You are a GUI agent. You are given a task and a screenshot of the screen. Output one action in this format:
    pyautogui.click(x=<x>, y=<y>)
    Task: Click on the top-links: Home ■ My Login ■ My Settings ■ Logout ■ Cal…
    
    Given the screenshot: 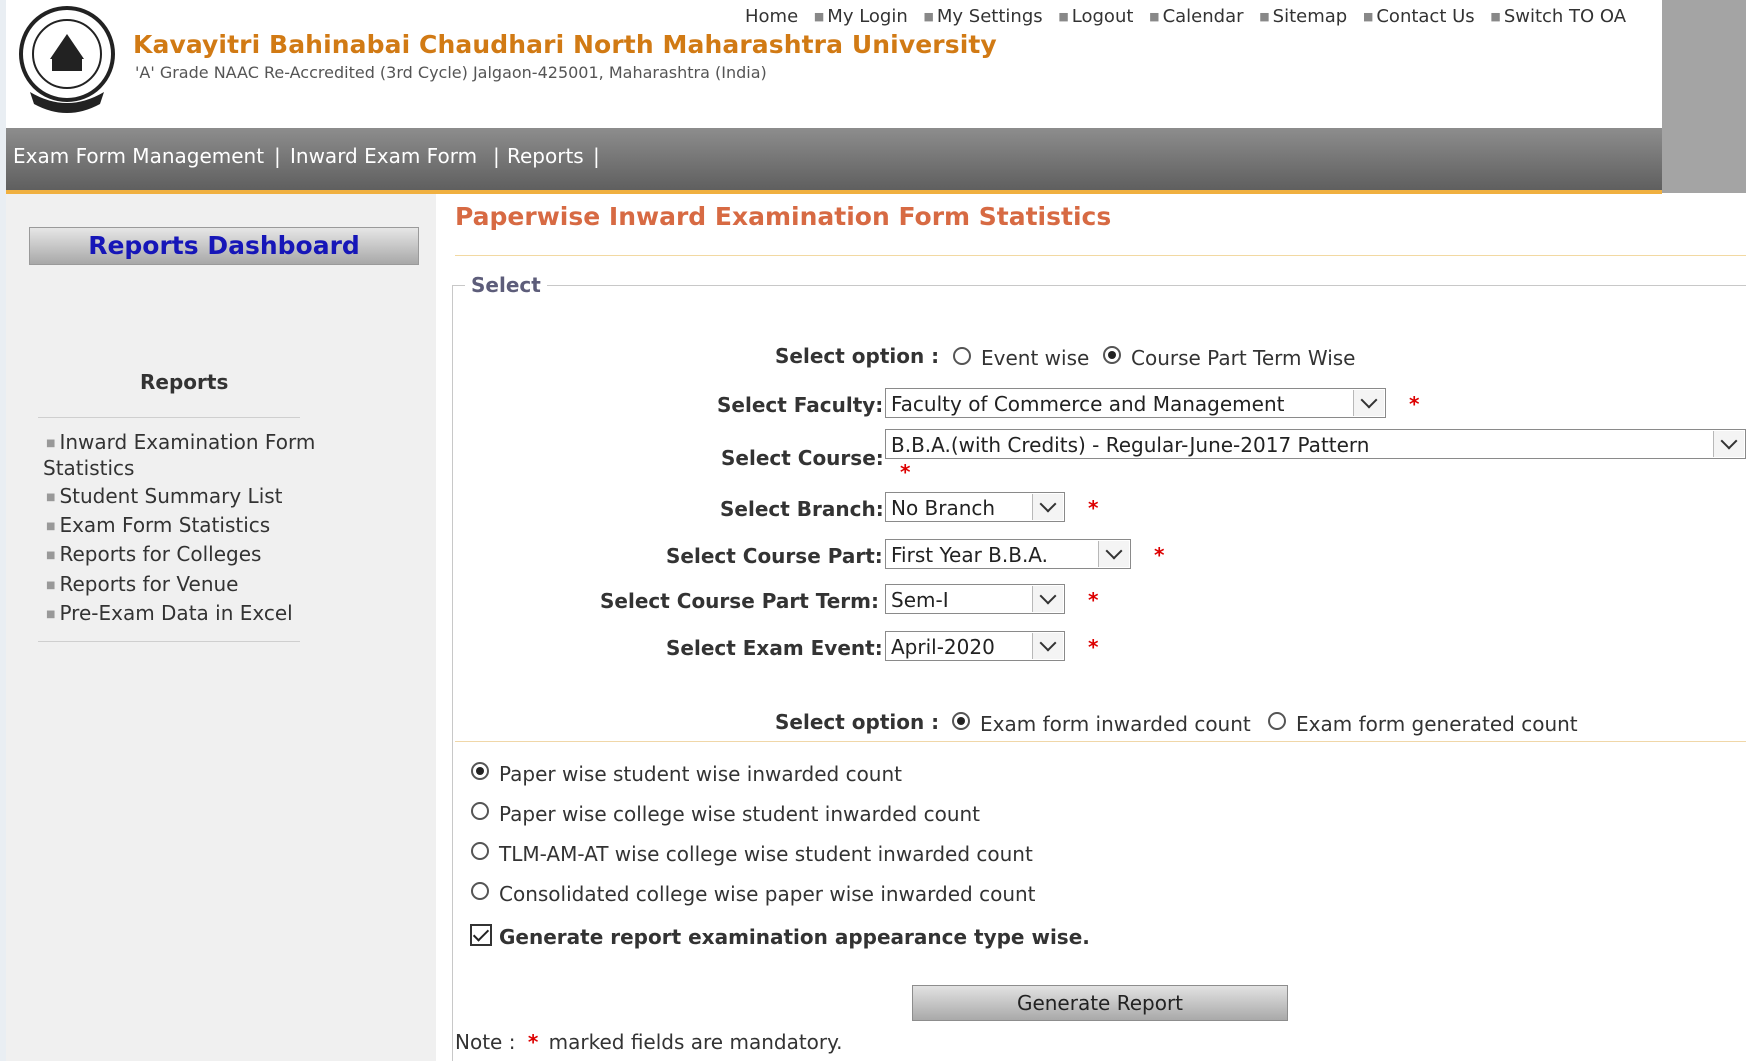 What is the action you would take?
    pyautogui.click(x=1185, y=16)
    